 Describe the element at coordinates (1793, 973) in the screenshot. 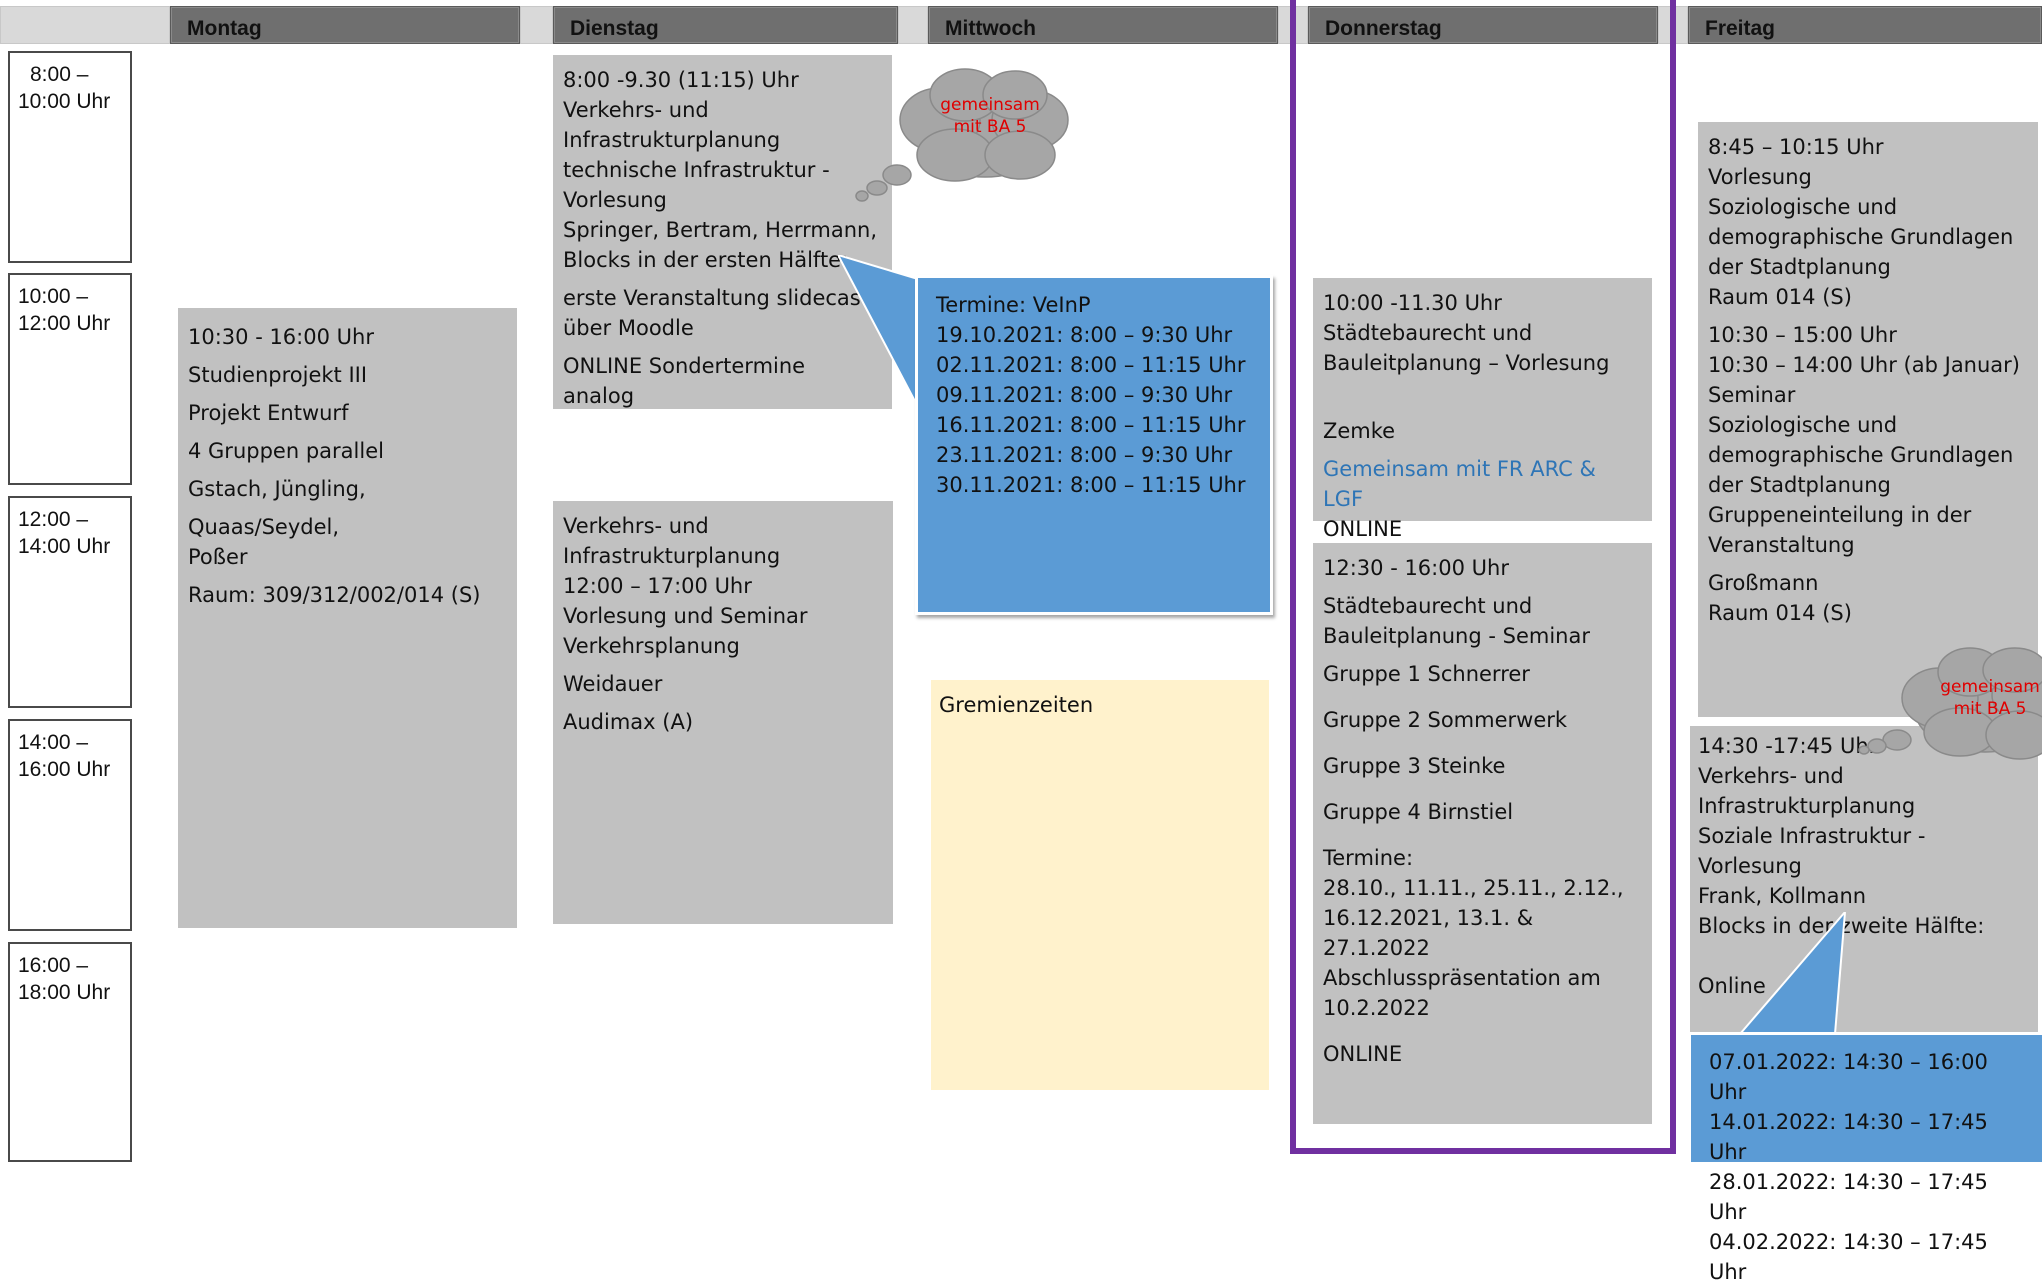

I see `callout-pointer` at that location.